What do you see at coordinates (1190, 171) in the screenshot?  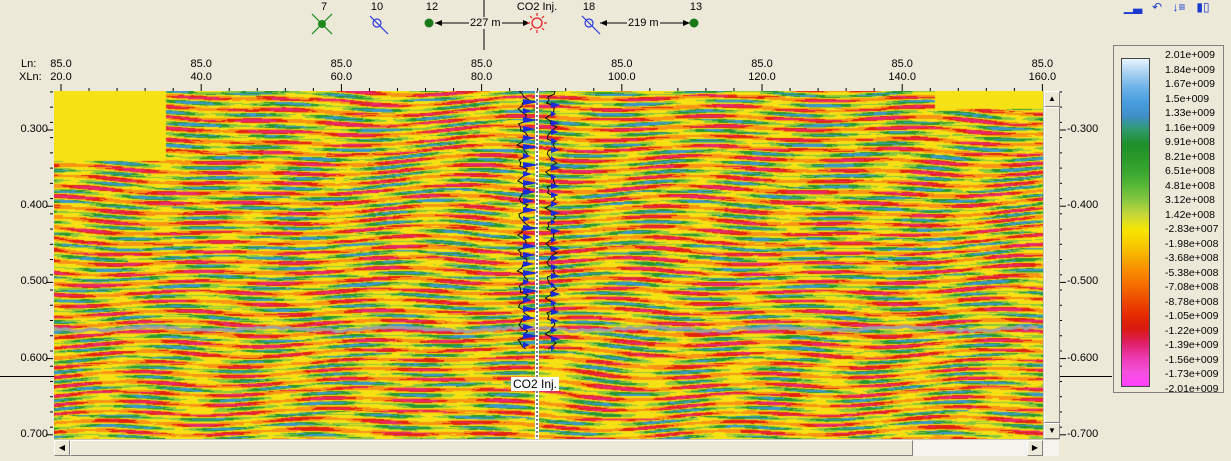 I see `colorbar-value-label: 6.51e+008` at bounding box center [1190, 171].